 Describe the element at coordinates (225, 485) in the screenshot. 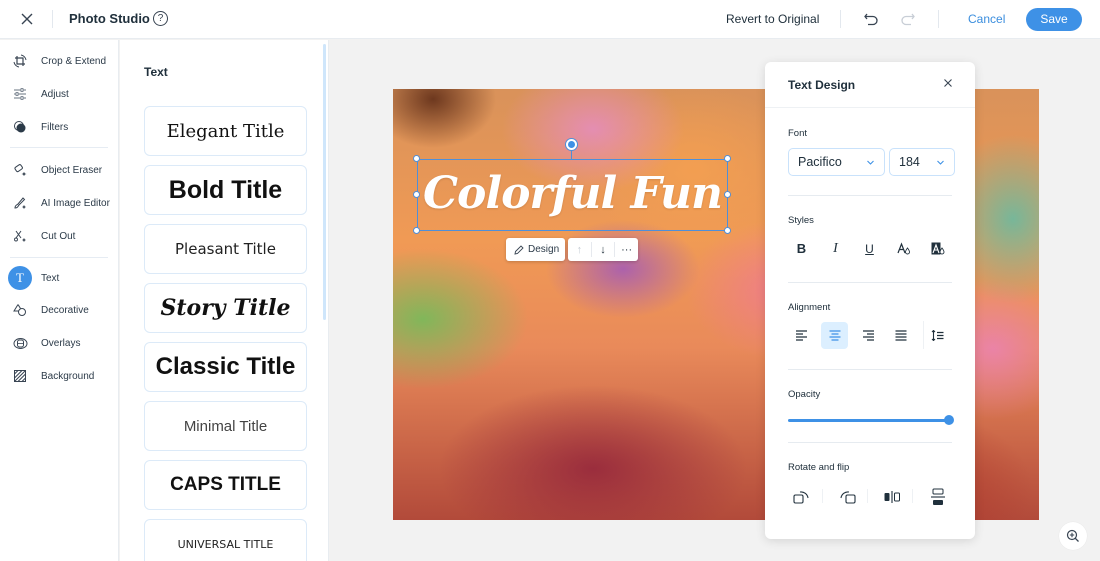

I see `preset-caps-title: CAPS TITLE` at that location.